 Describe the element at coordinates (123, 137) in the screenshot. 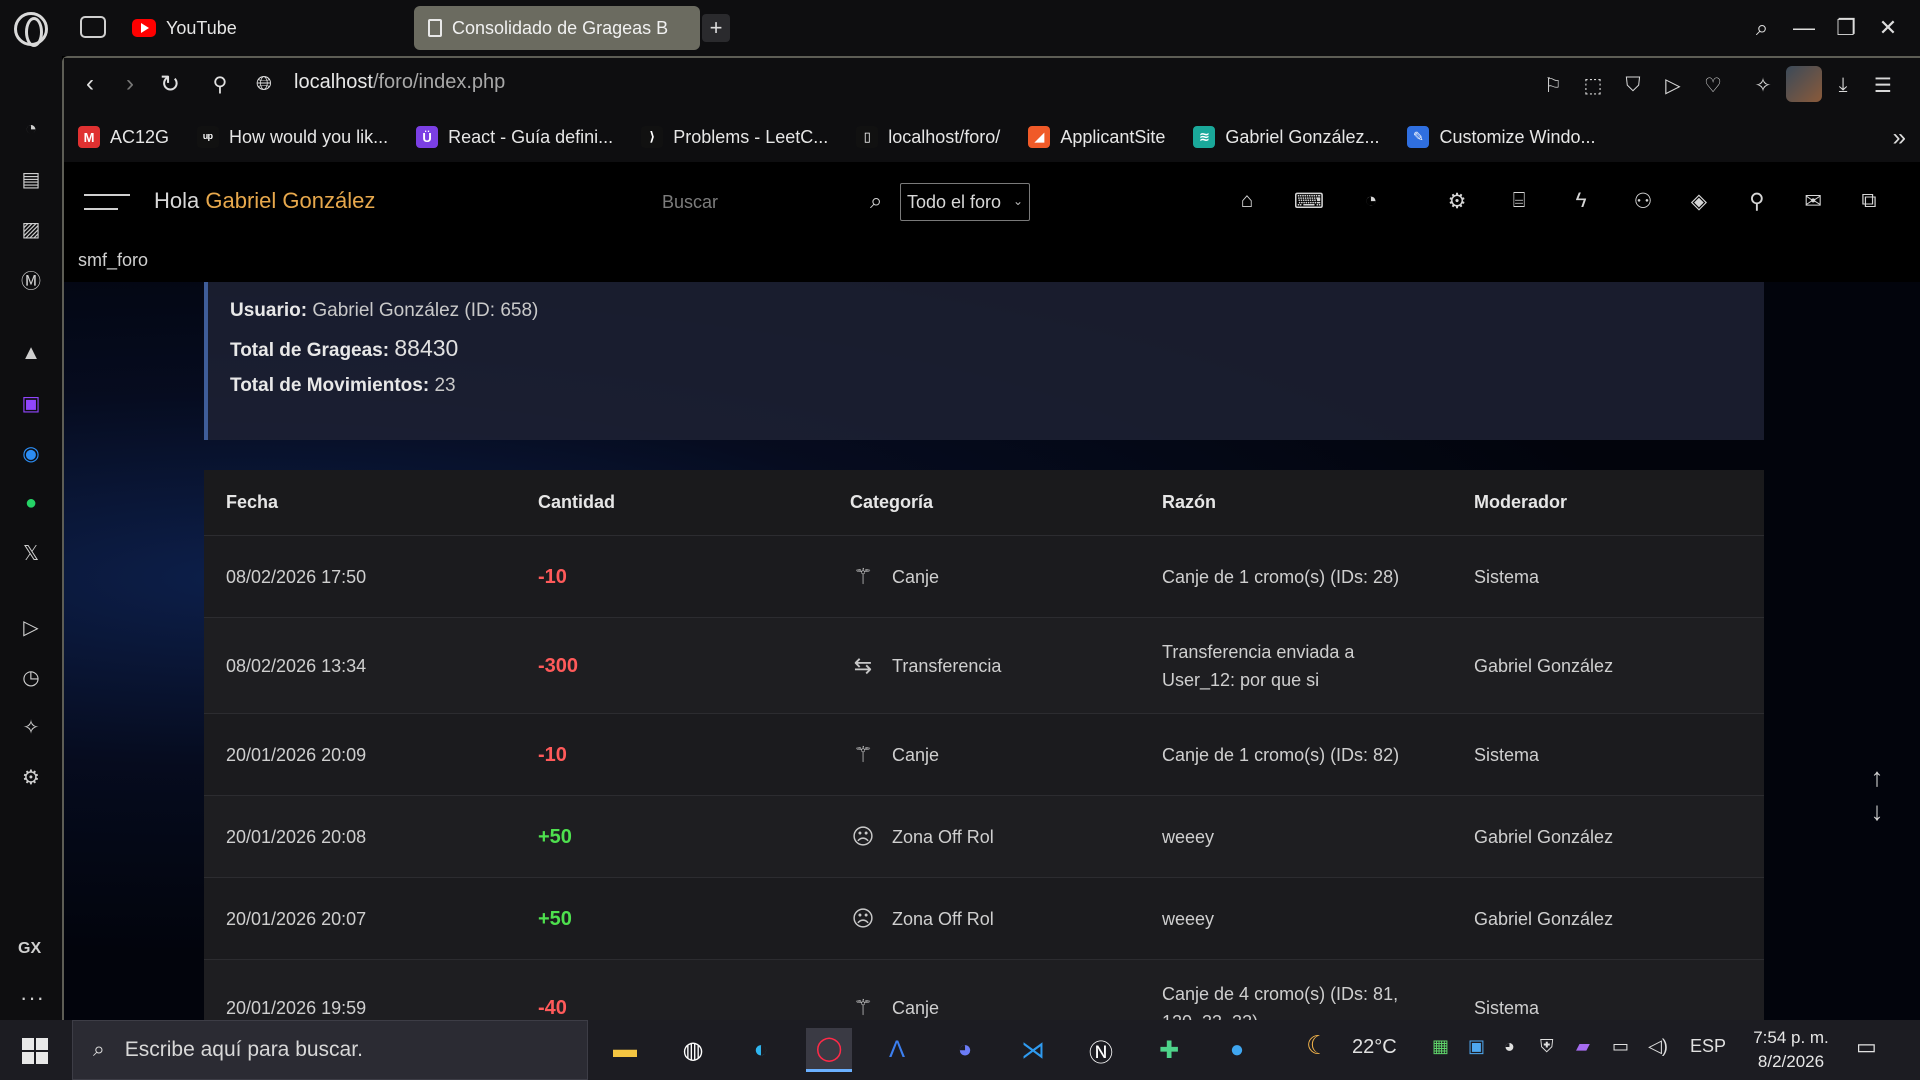

I see `bookmark-item: M AC12G` at that location.